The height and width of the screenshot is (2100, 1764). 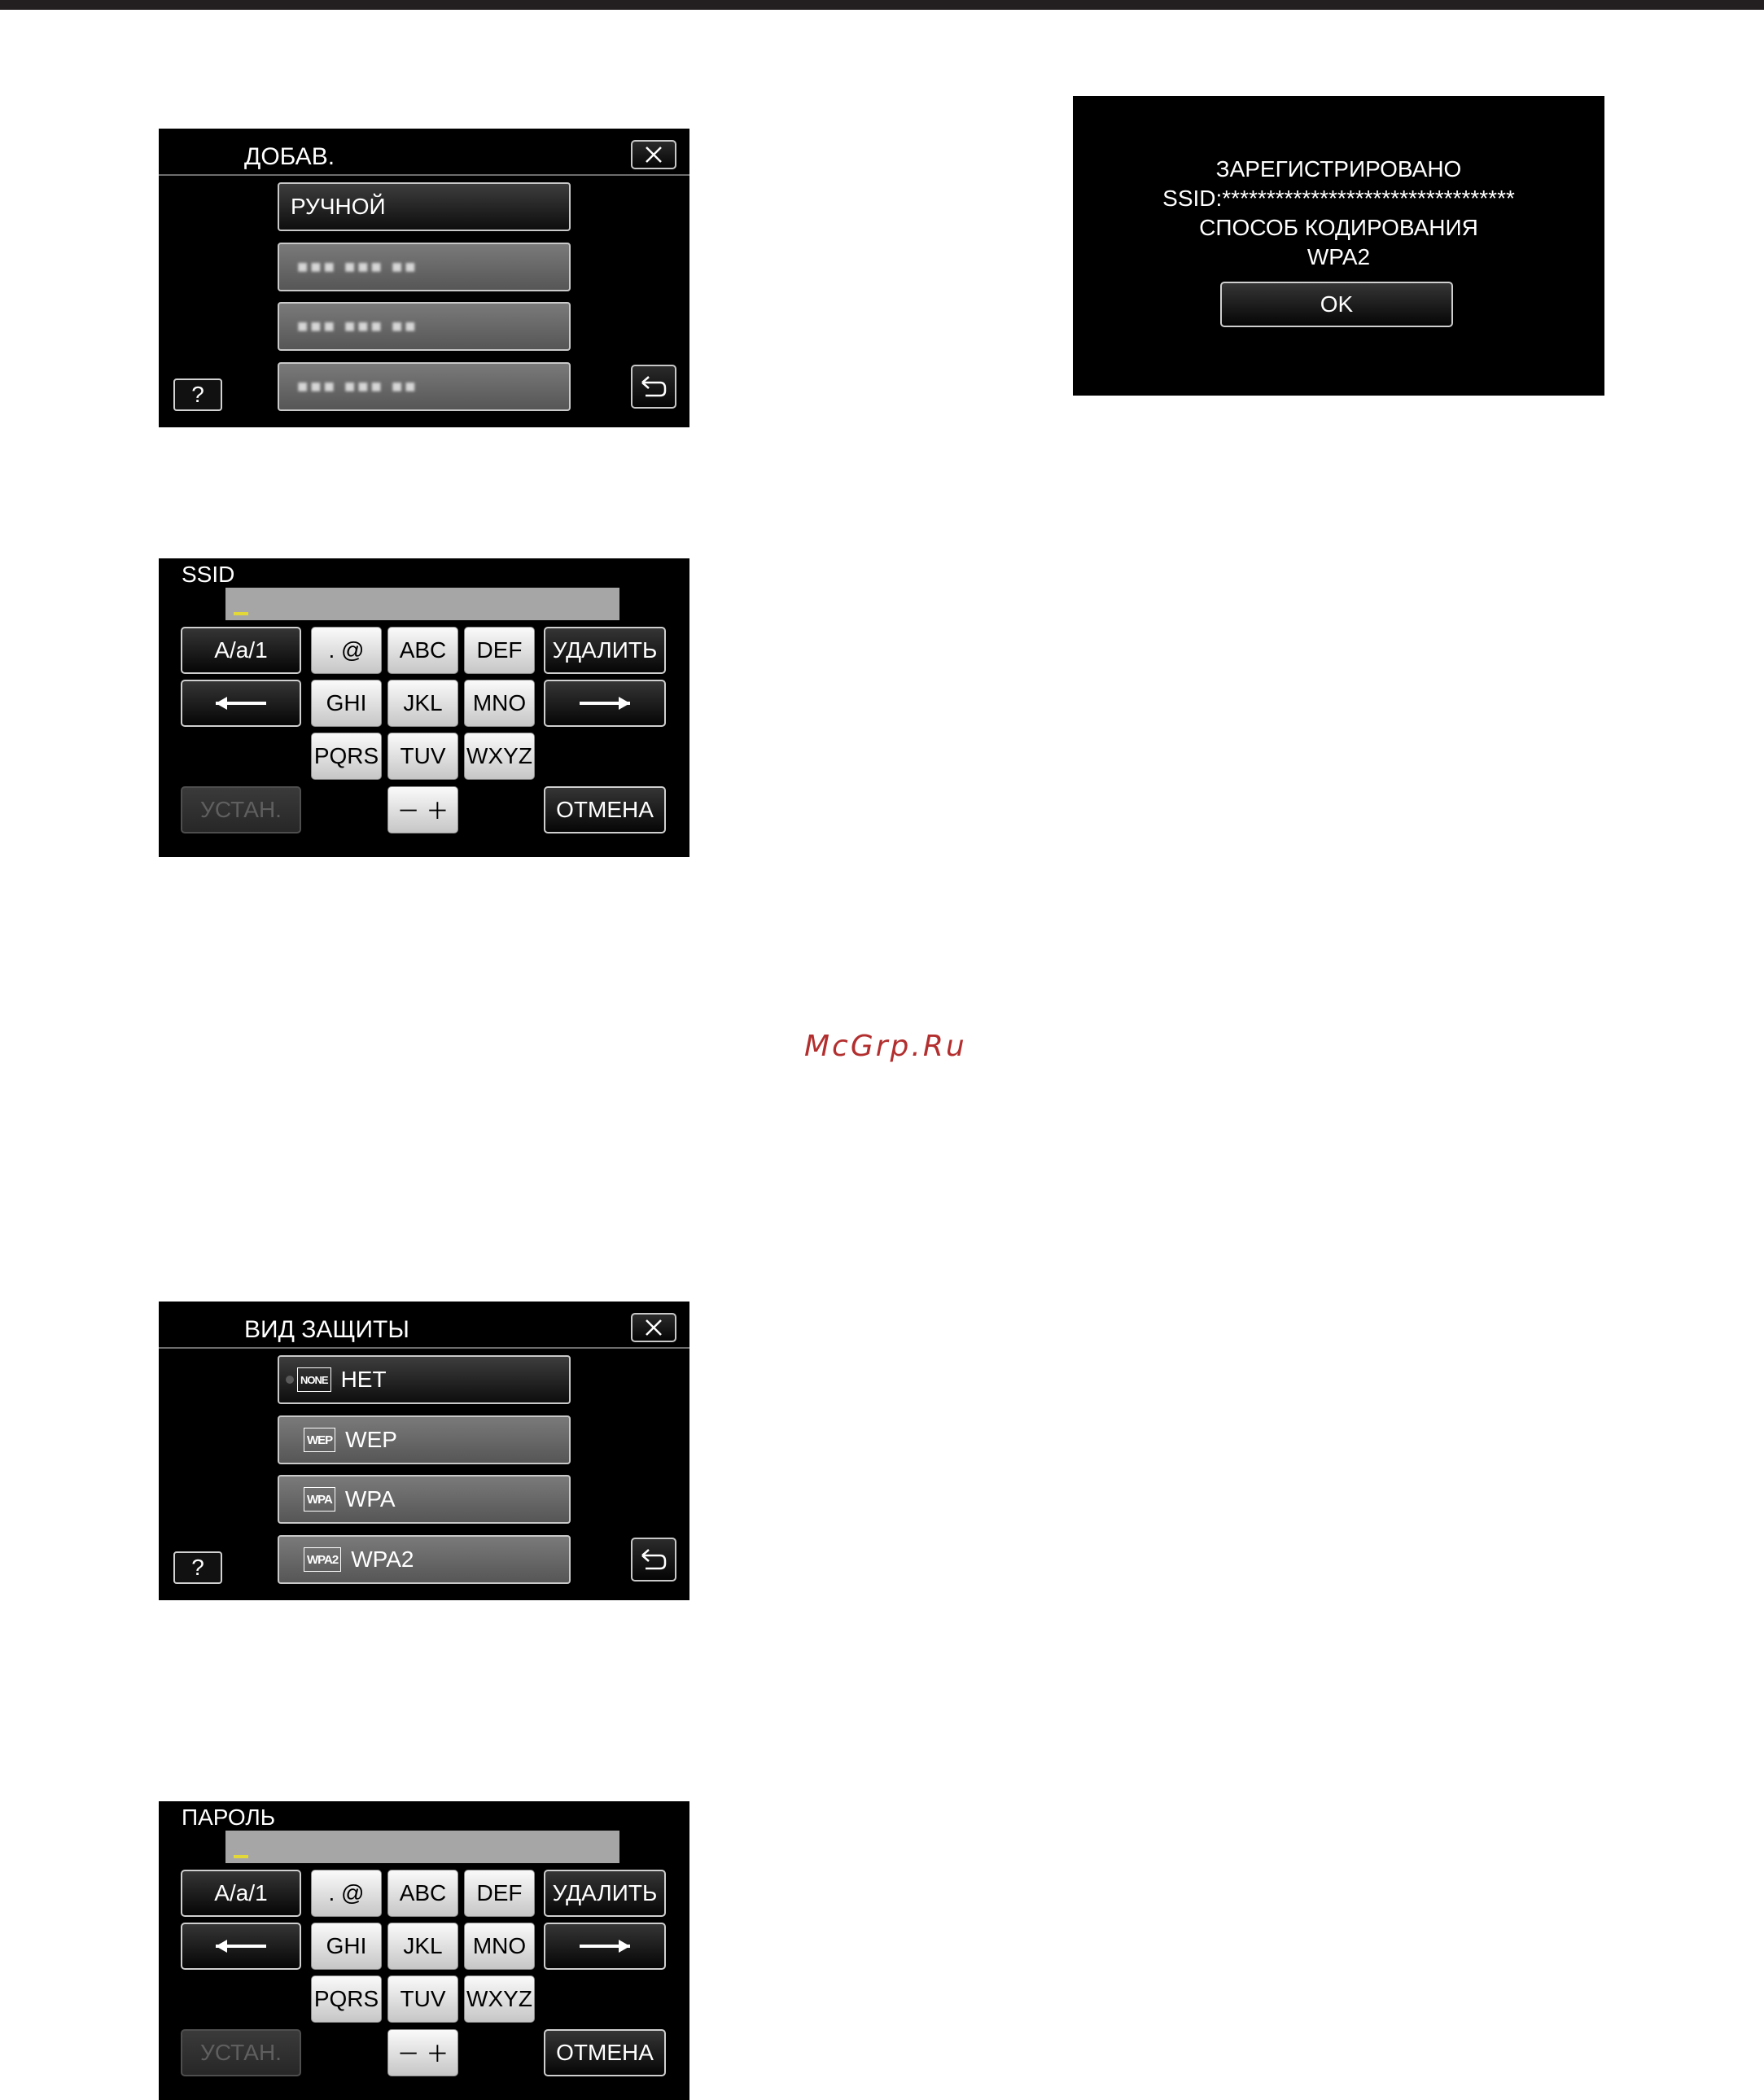 What do you see at coordinates (422, 604) in the screenshot?
I see `ssid-input` at bounding box center [422, 604].